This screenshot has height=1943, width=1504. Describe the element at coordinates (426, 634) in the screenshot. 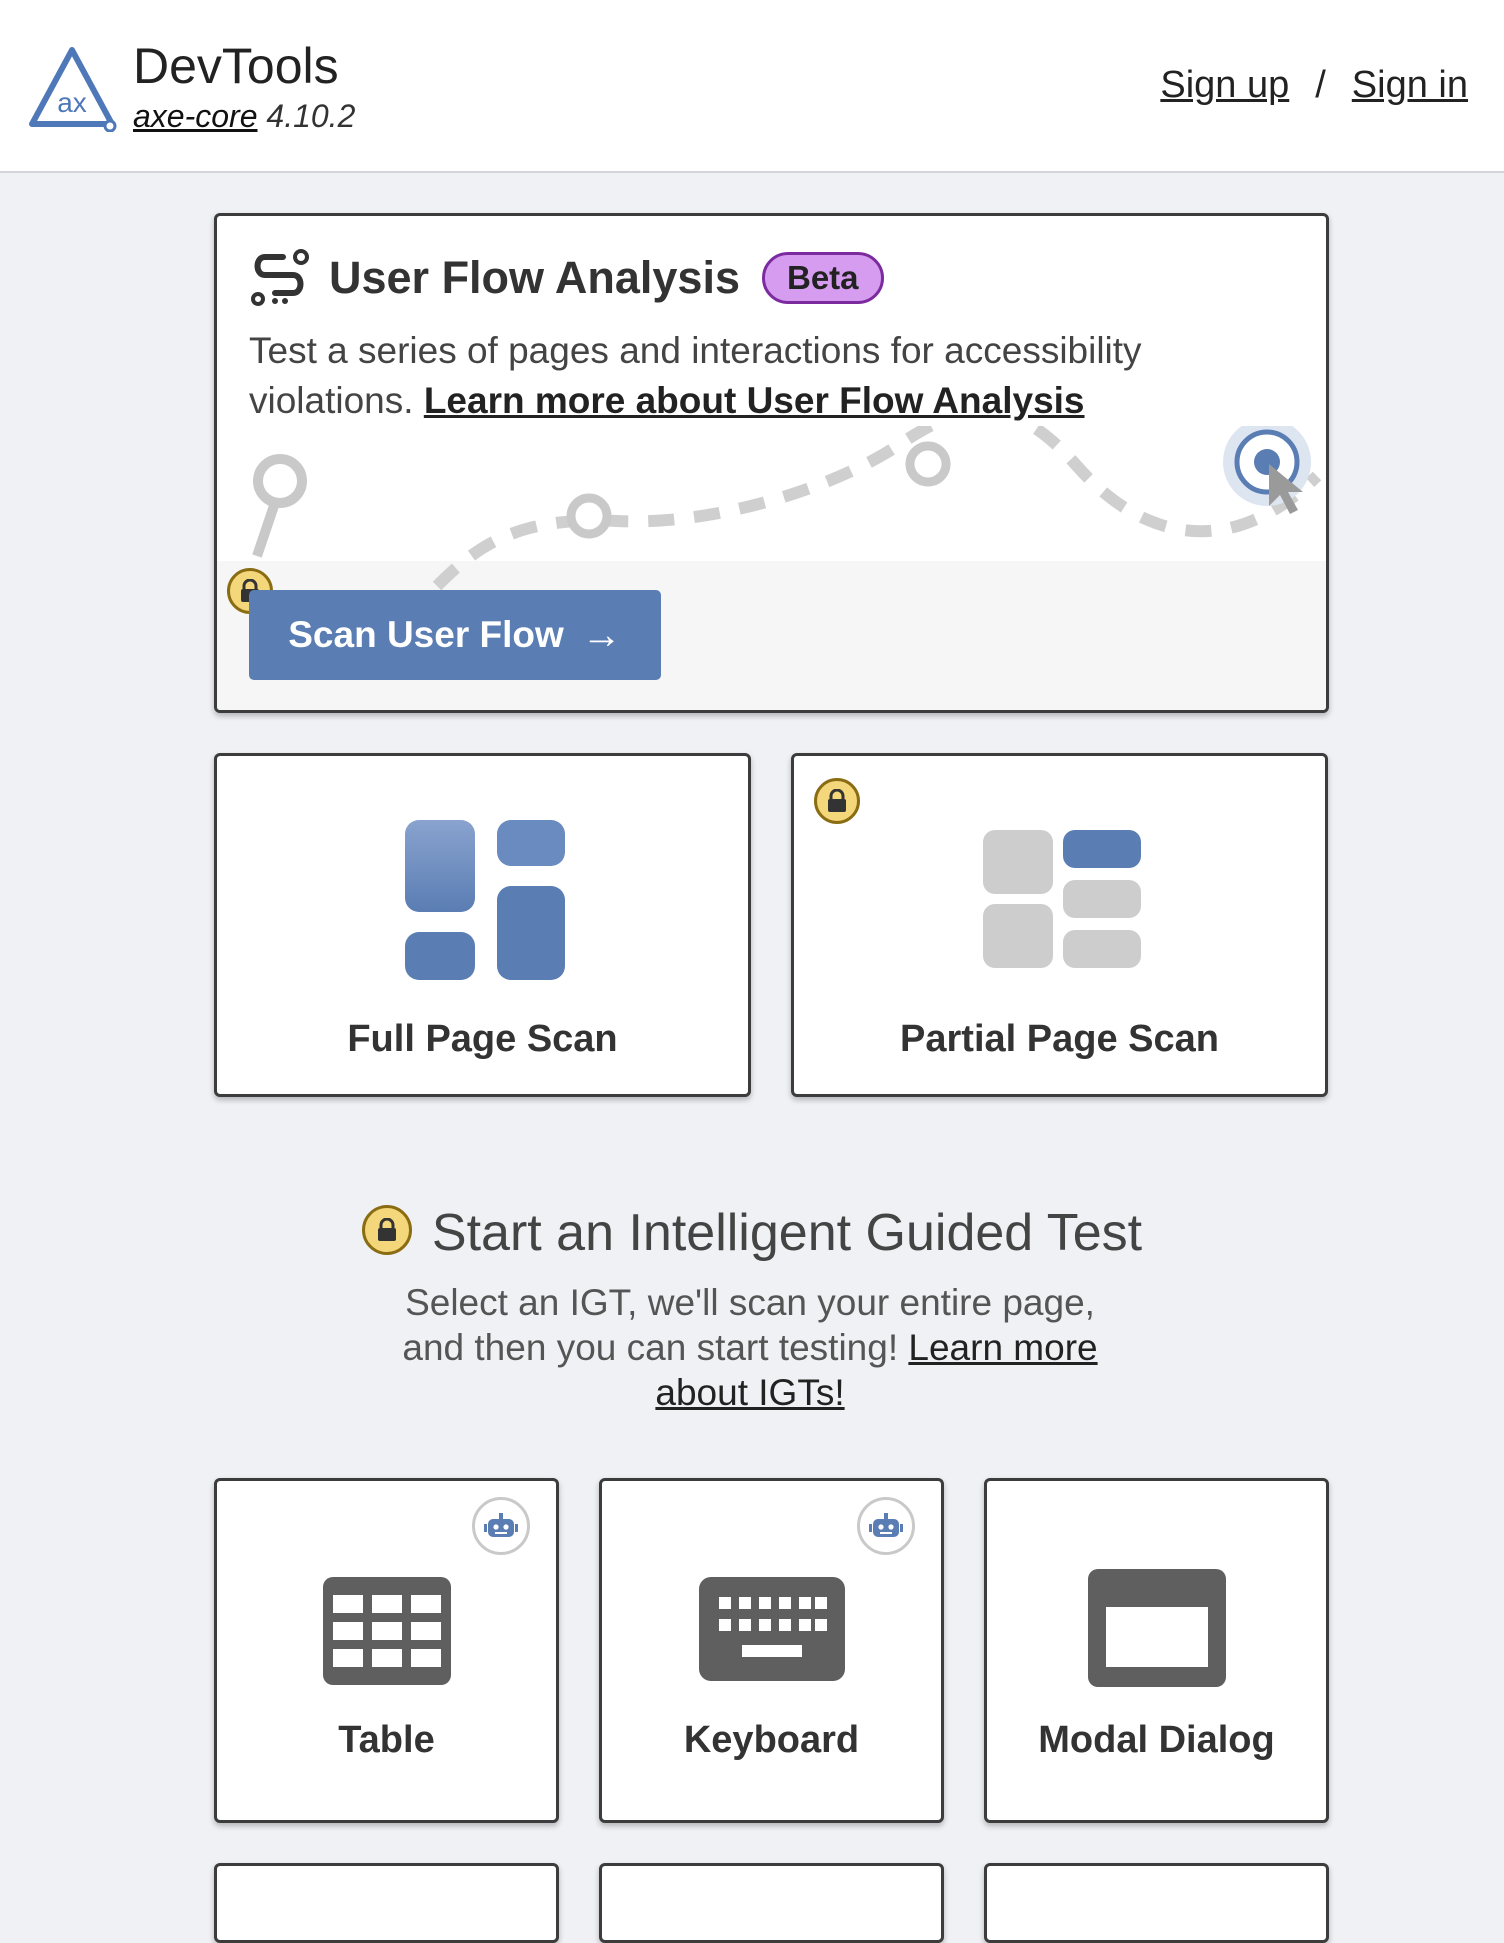

I see `scan-user-flow-label: Scan User Flow` at that location.